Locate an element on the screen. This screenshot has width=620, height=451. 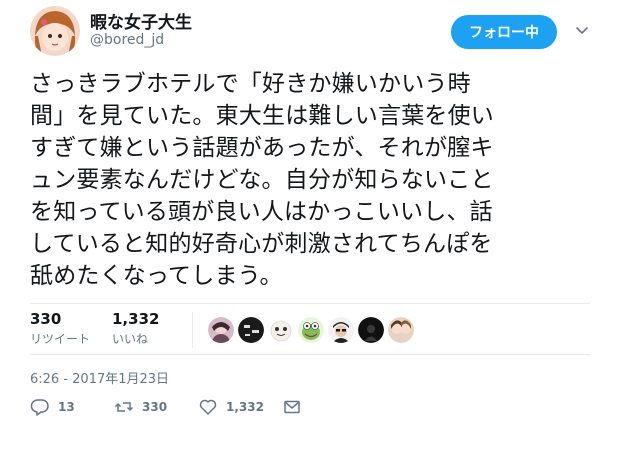
retweet-count: 330 is located at coordinates (46, 319).